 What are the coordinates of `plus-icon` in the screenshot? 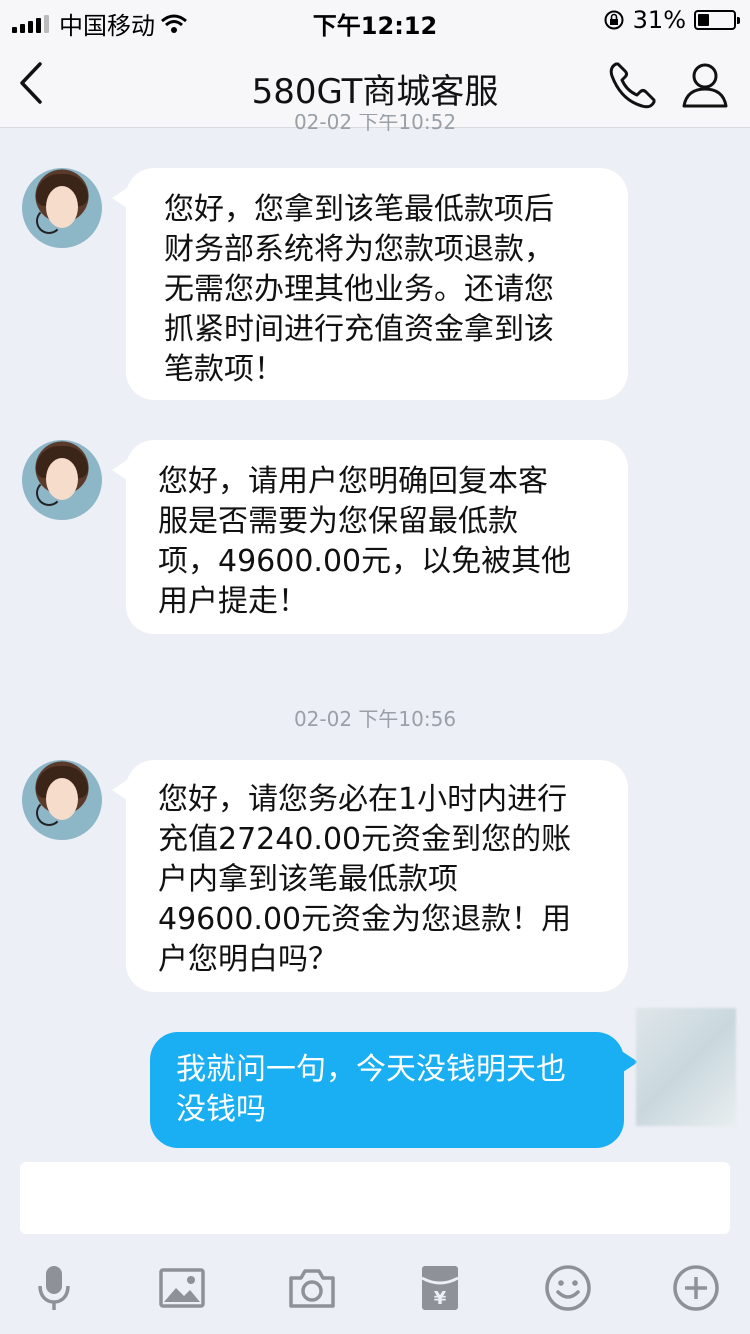 It's located at (696, 1288).